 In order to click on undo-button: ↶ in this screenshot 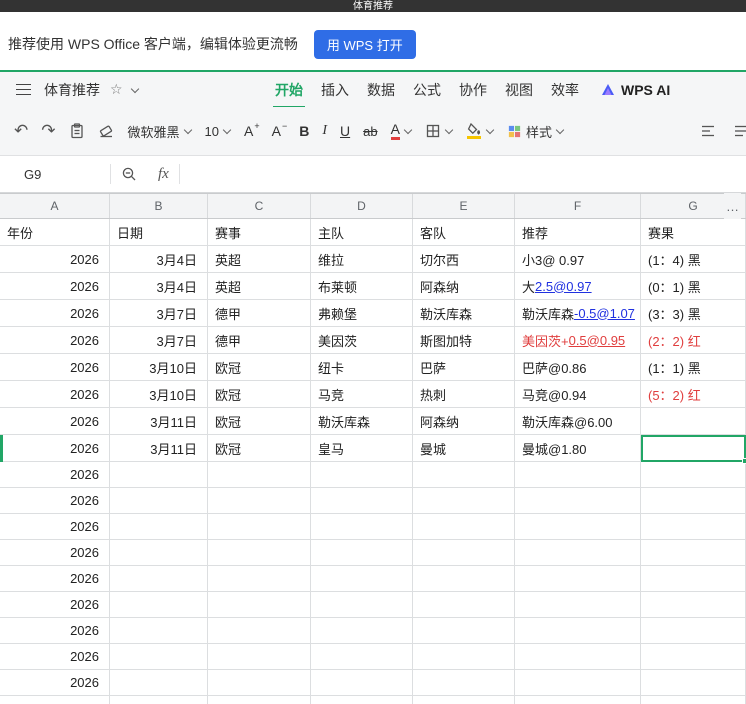, I will do `click(21, 131)`.